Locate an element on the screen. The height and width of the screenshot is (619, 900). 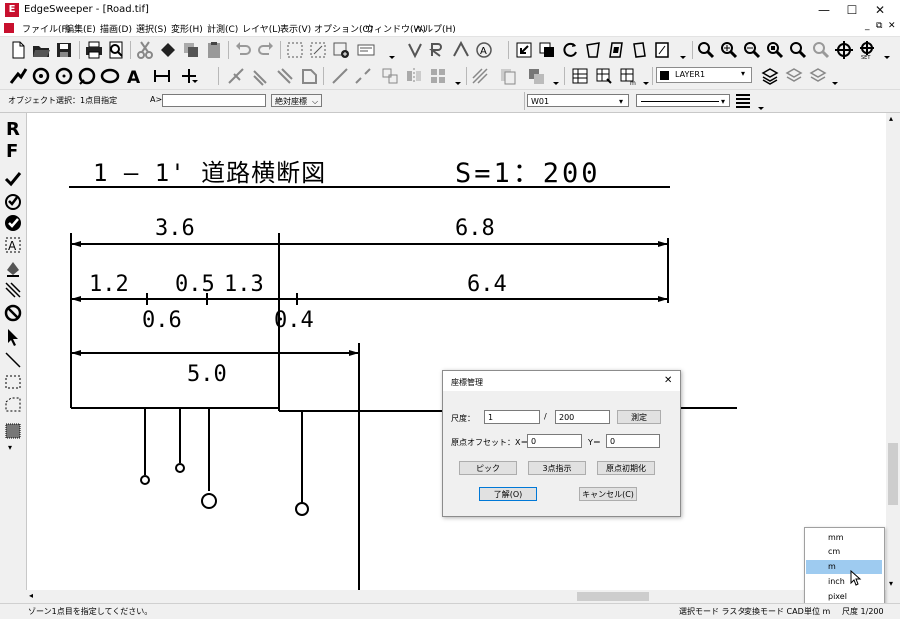
corner-icon is located at coordinates (309, 76).